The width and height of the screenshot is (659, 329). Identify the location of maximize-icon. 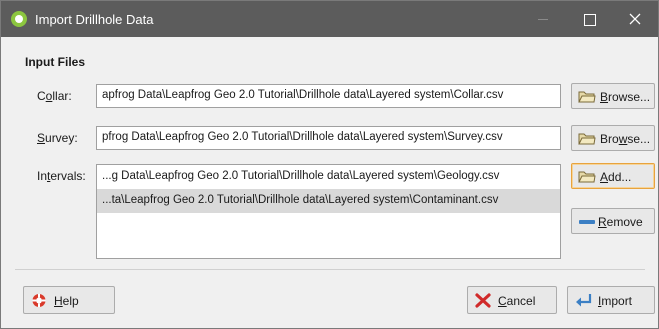
(589, 19).